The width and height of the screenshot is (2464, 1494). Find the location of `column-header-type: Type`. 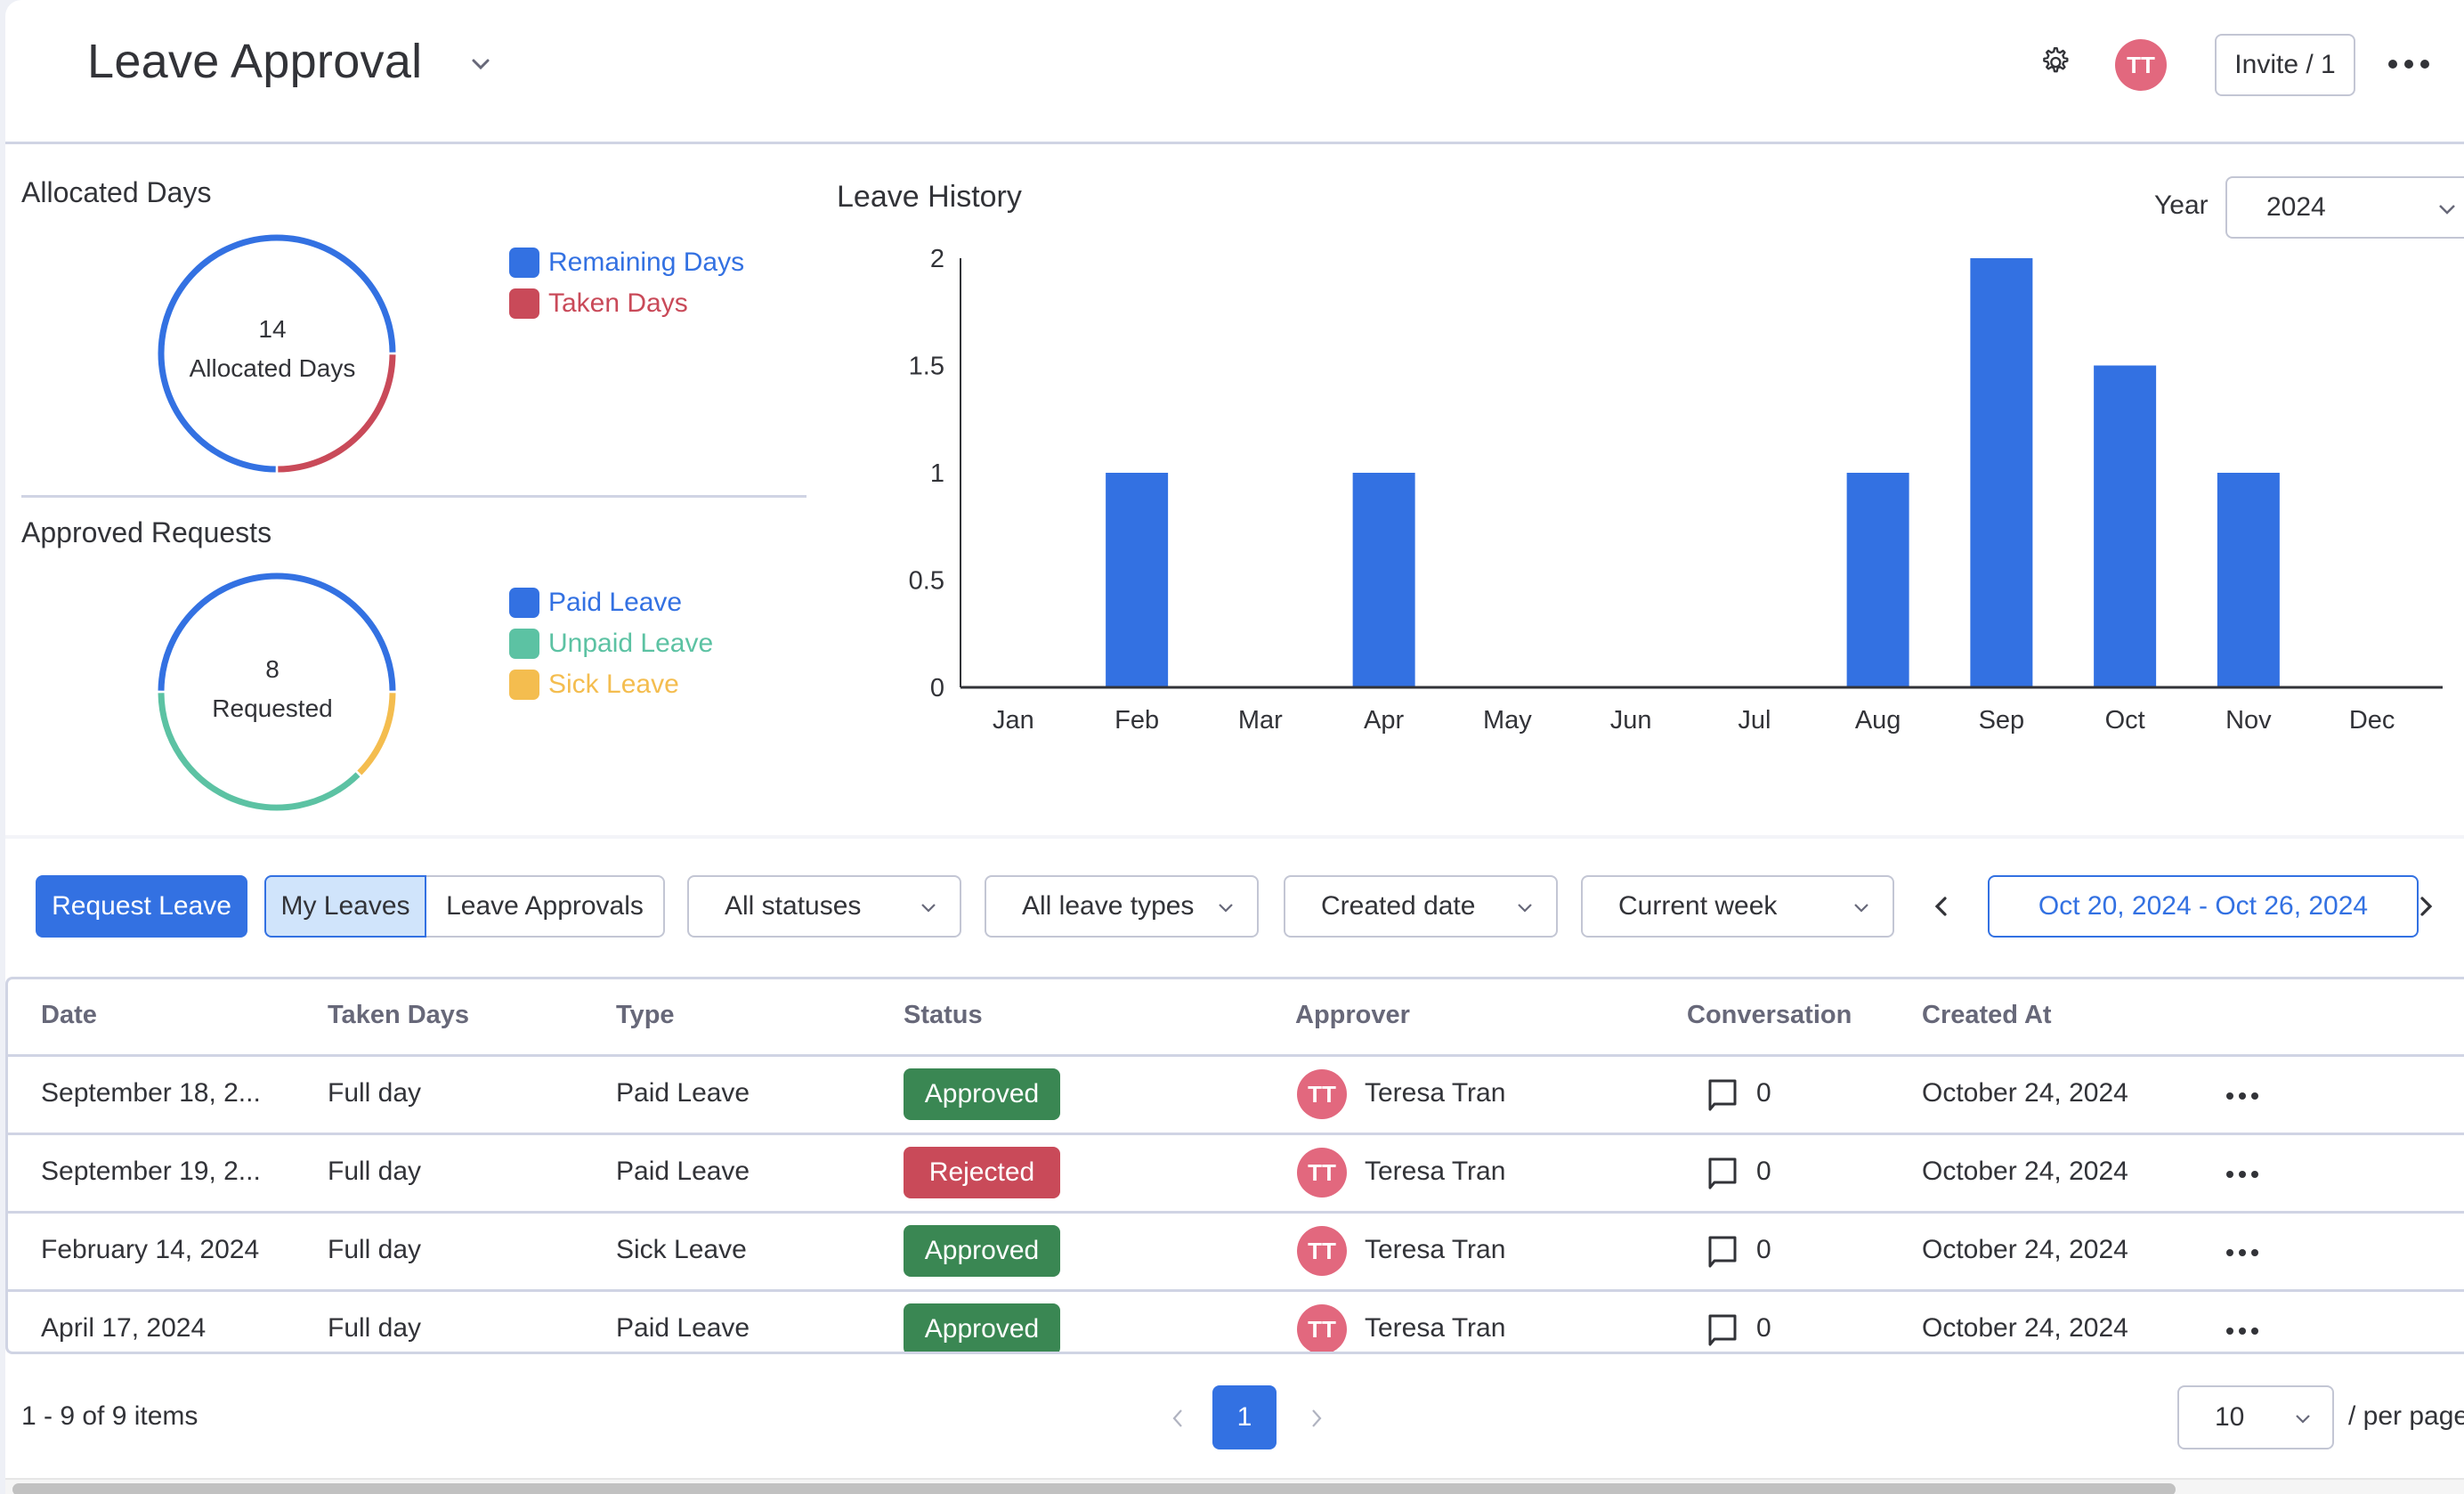

column-header-type: Type is located at coordinates (645, 1015).